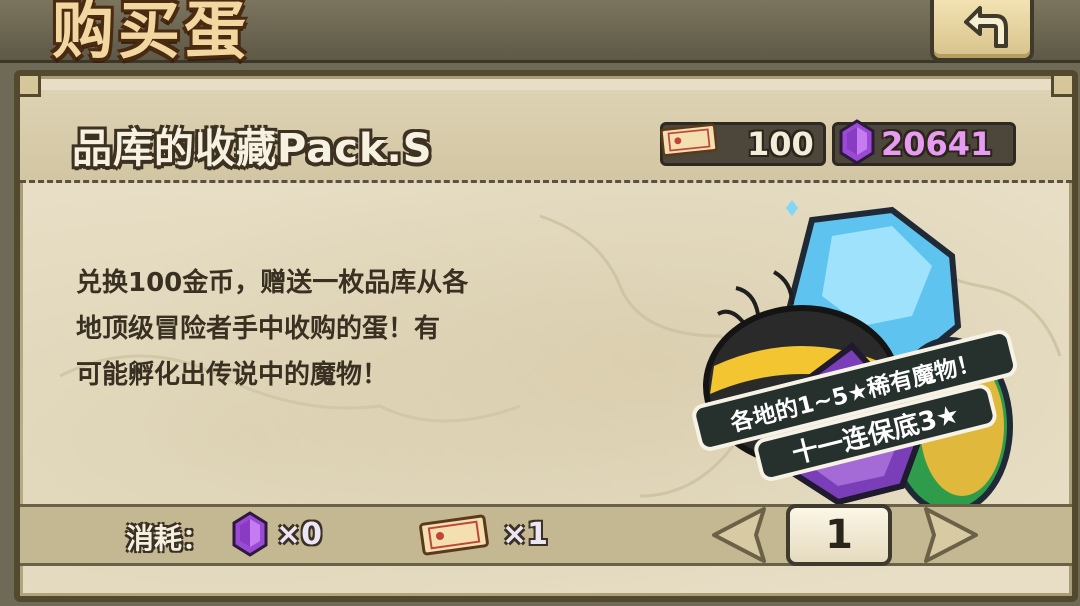 Image resolution: width=1080 pixels, height=606 pixels. Describe the element at coordinates (739, 535) in the screenshot. I see `arrow-left-icon` at that location.